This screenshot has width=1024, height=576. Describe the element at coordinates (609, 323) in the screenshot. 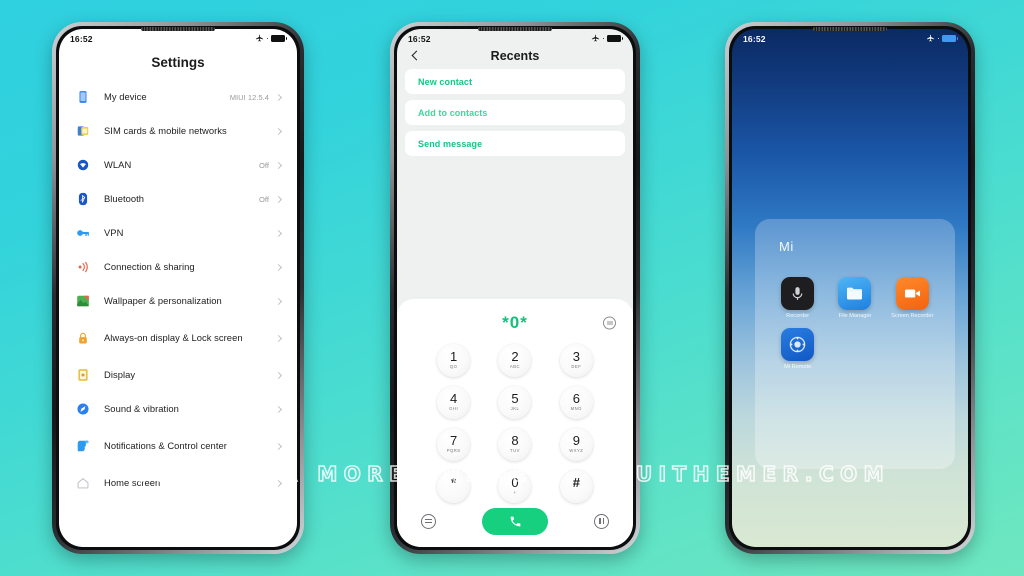

I see `options-circle-icon` at that location.